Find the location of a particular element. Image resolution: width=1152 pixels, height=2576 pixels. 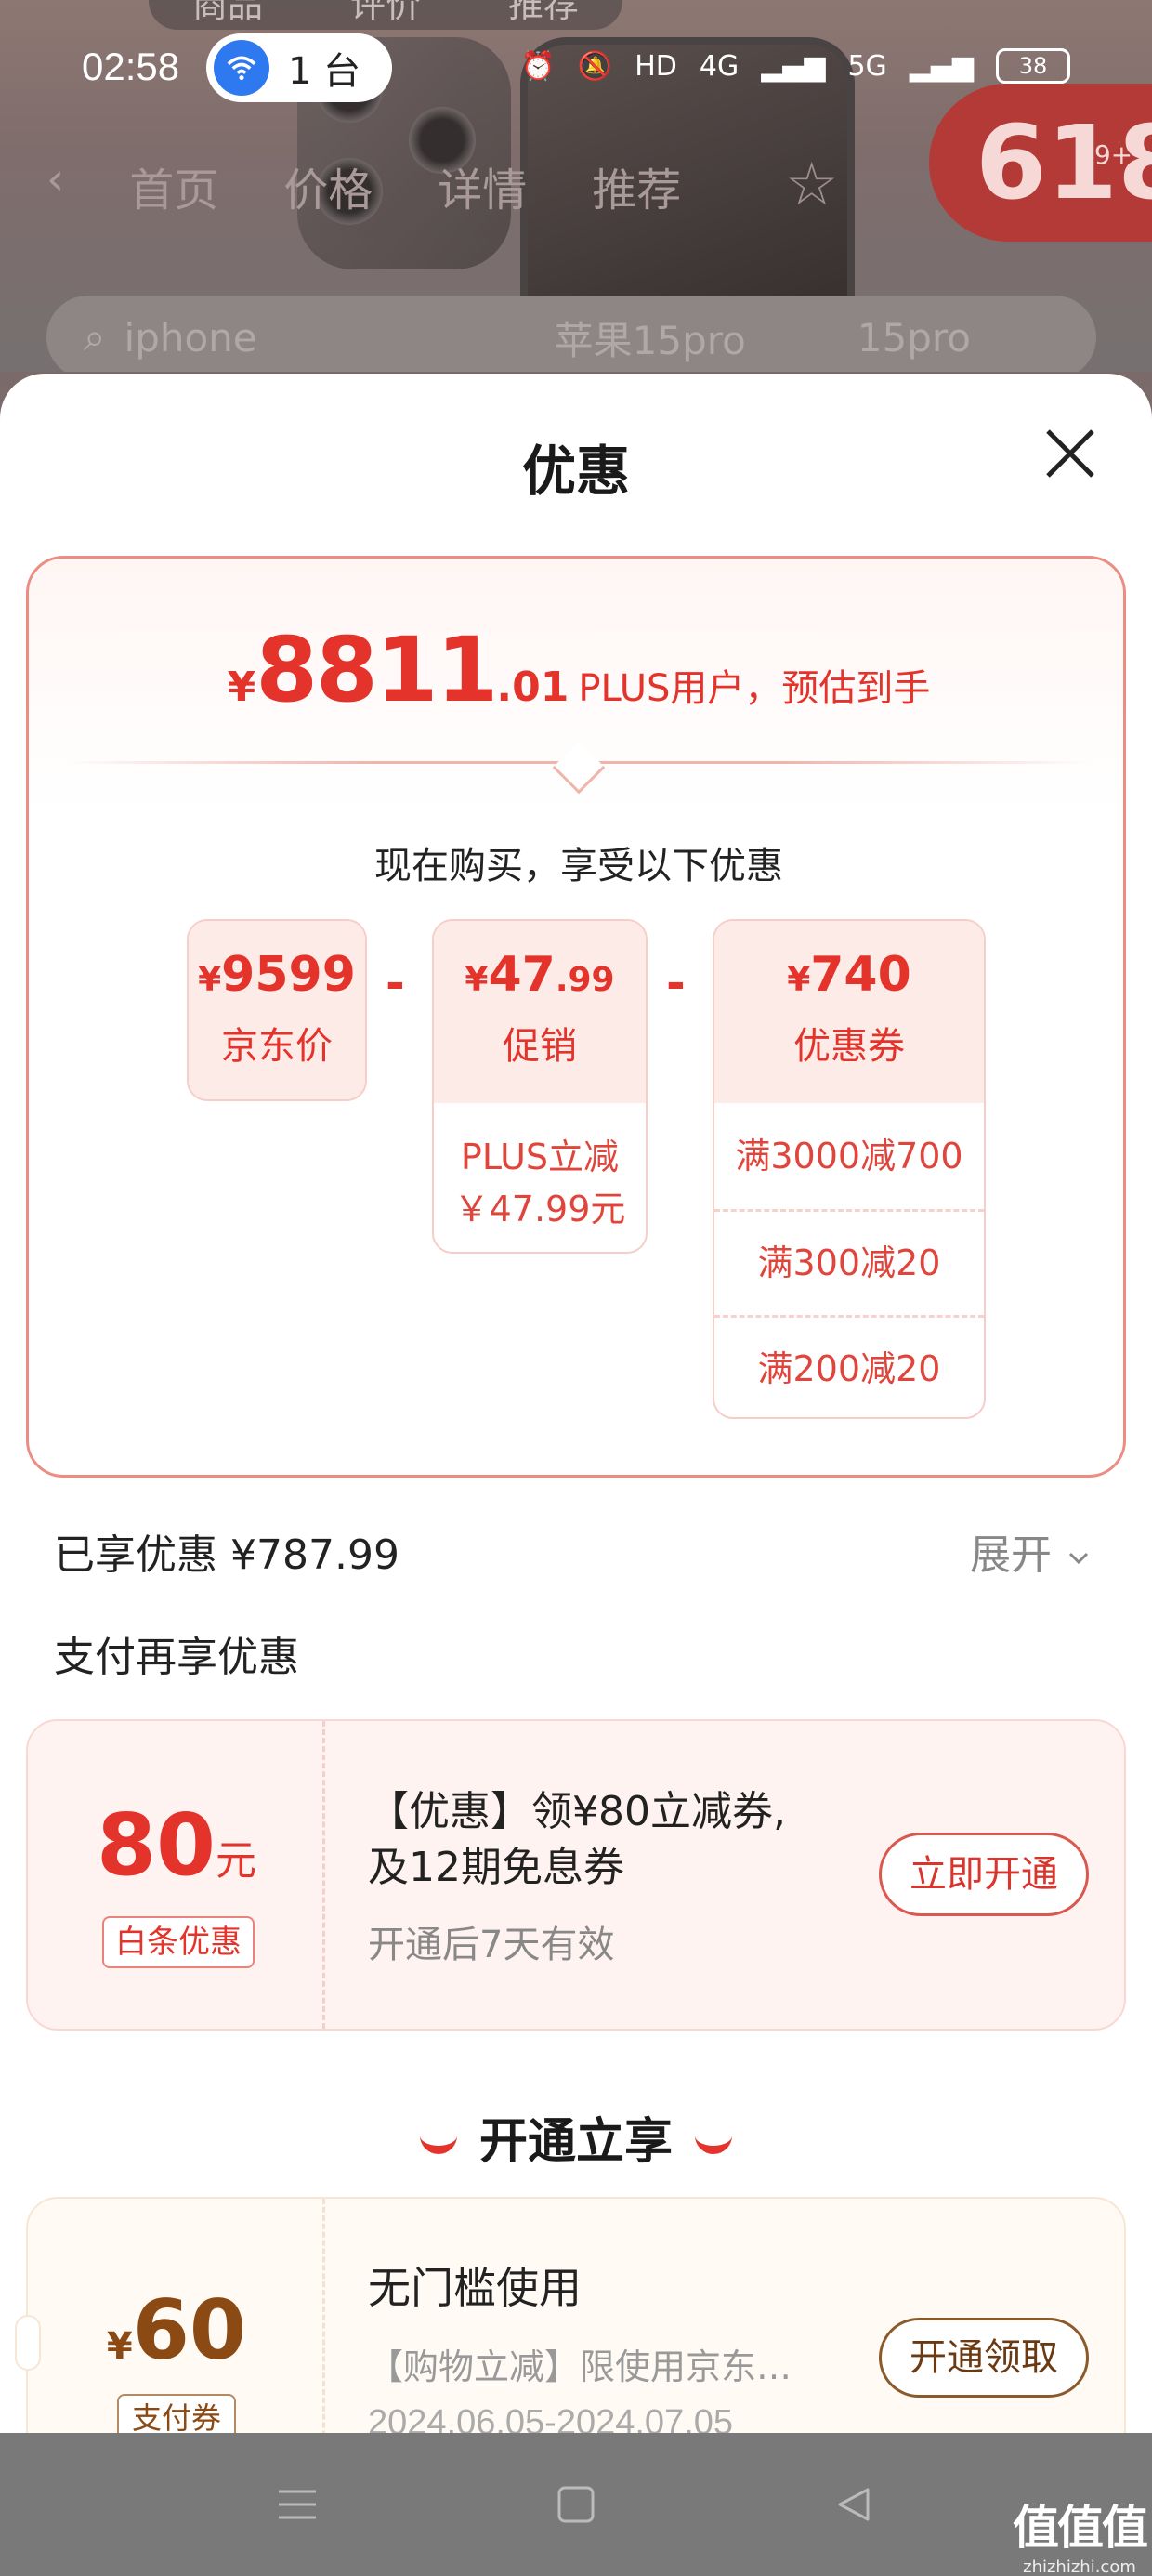

background-search-chip: 苹果15pro is located at coordinates (650, 340).